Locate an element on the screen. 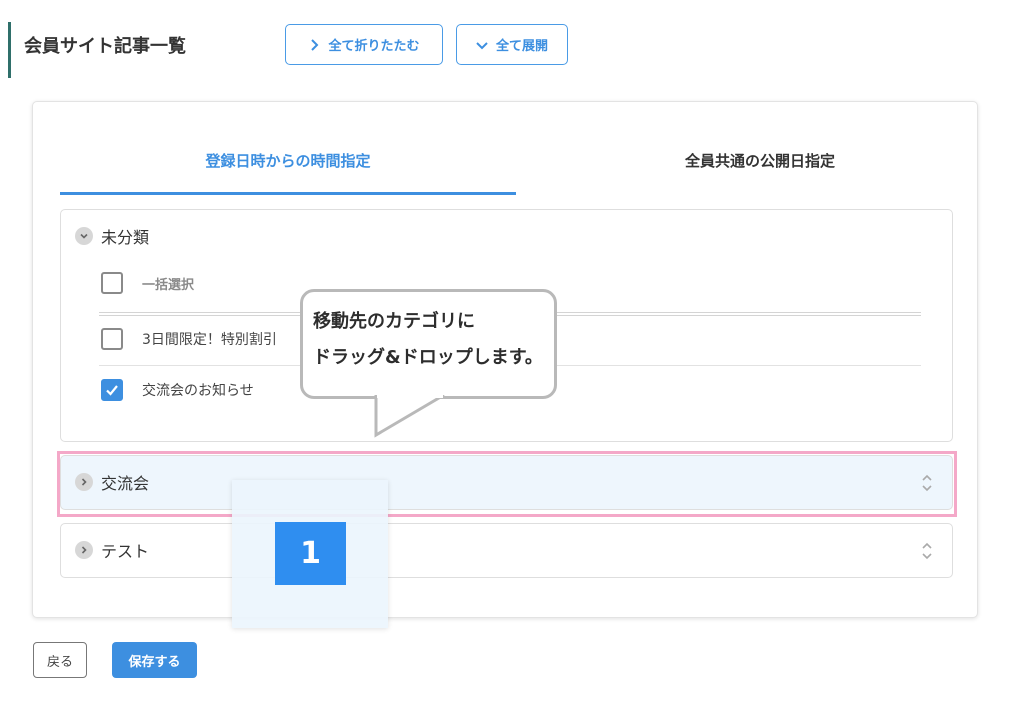 The height and width of the screenshot is (702, 1024). tab-relative-time: 登録日時からの時間指定 is located at coordinates (288, 160).